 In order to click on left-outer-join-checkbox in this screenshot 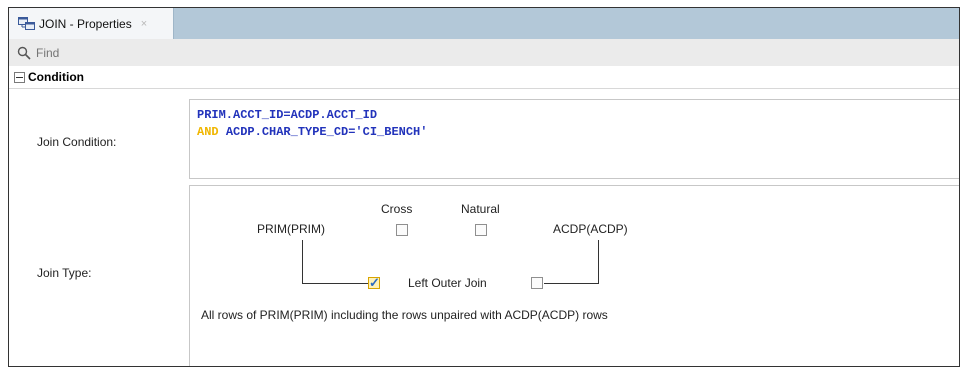, I will do `click(374, 283)`.